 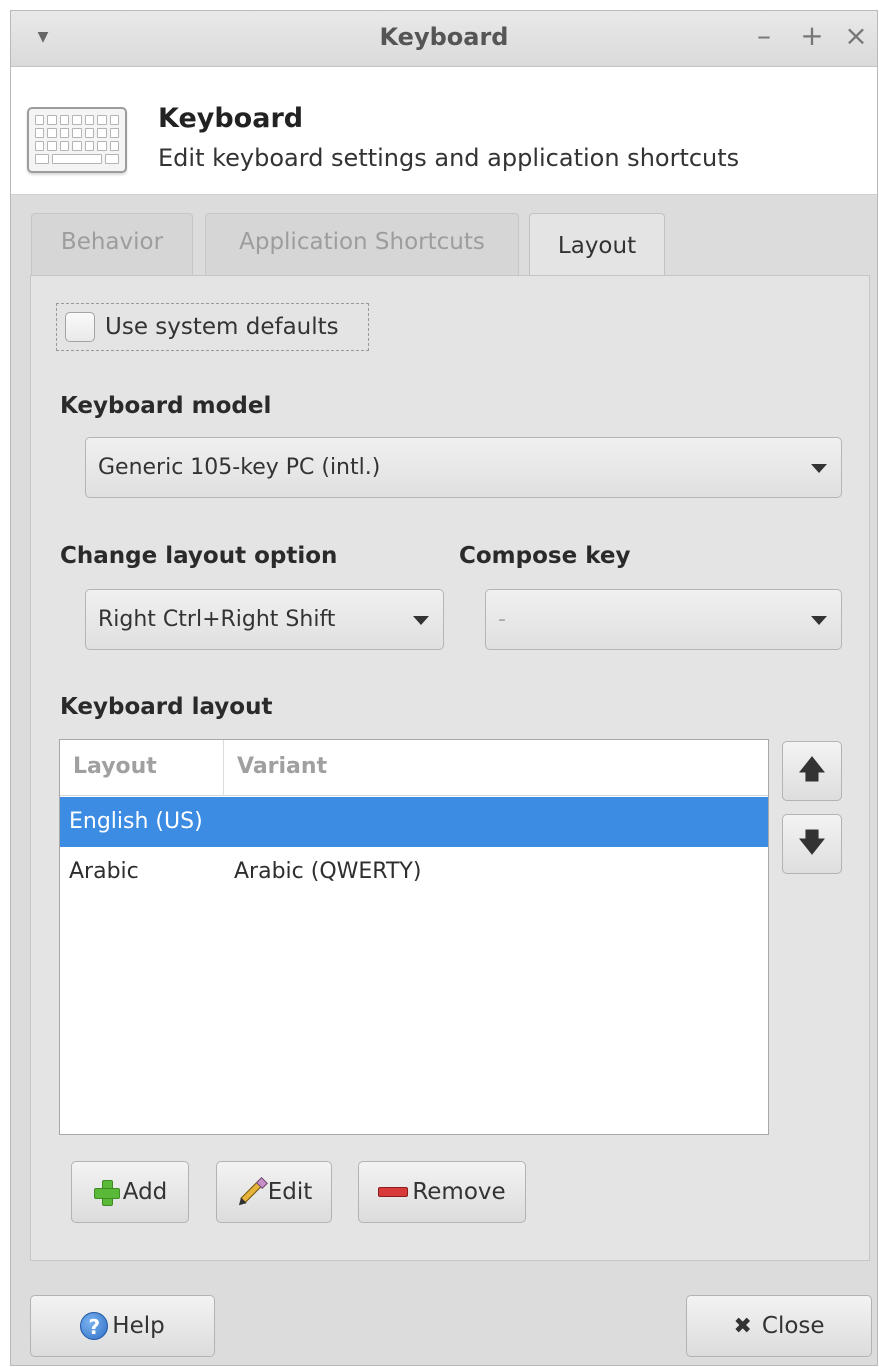 I want to click on close-window-button: ×, so click(x=856, y=36).